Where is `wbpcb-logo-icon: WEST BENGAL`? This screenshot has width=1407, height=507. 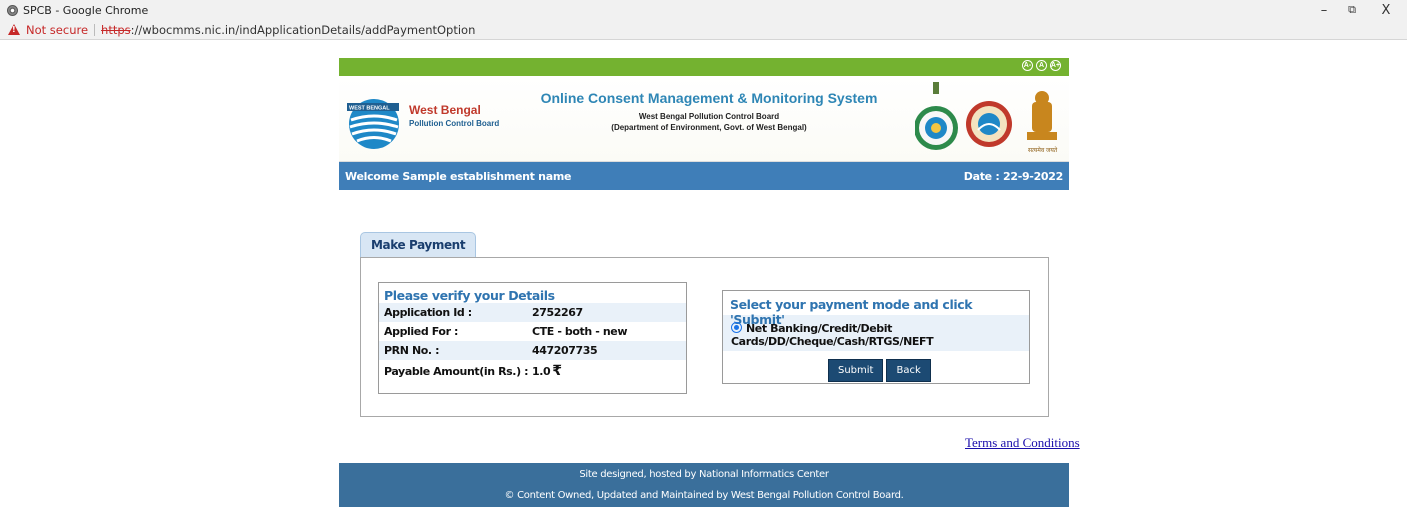 wbpcb-logo-icon: WEST BENGAL is located at coordinates (373, 124).